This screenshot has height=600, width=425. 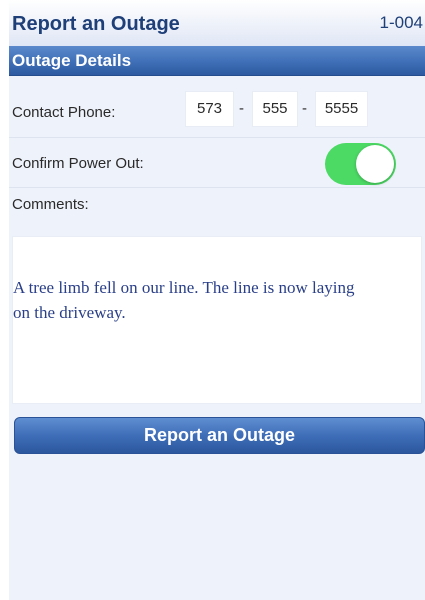 I want to click on comments-label: Comments:, so click(x=50, y=204).